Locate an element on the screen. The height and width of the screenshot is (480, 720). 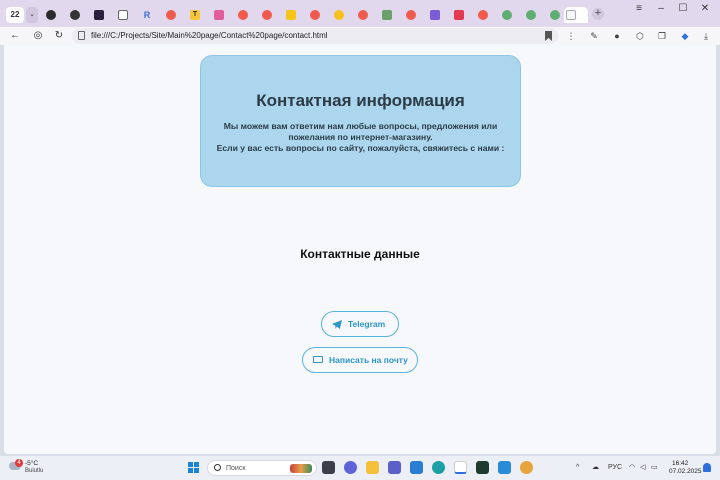
page-icon is located at coordinates (81, 35).